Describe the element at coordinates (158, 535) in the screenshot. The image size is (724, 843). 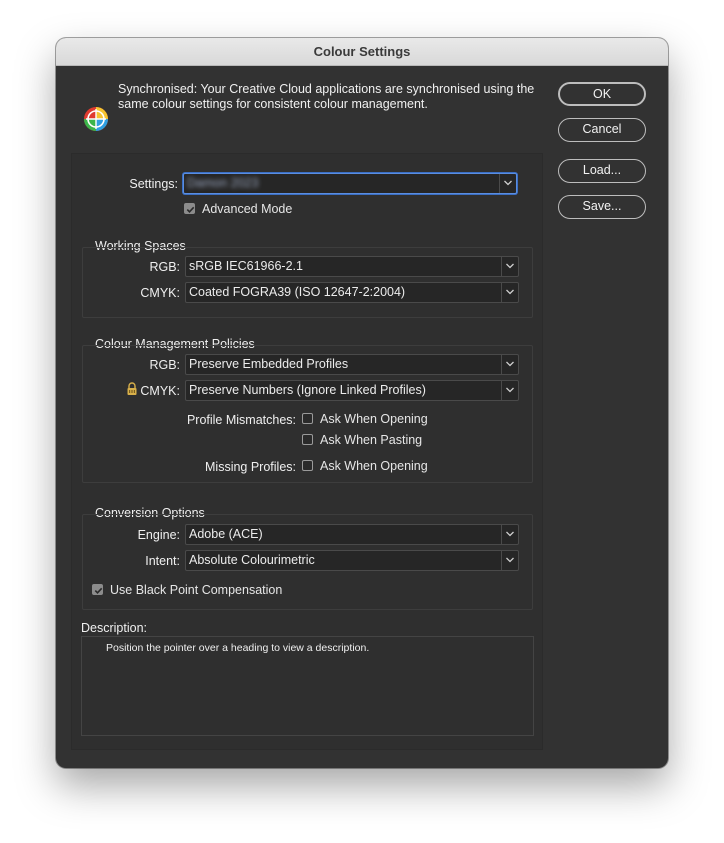
I see `engine-label: Engine:` at that location.